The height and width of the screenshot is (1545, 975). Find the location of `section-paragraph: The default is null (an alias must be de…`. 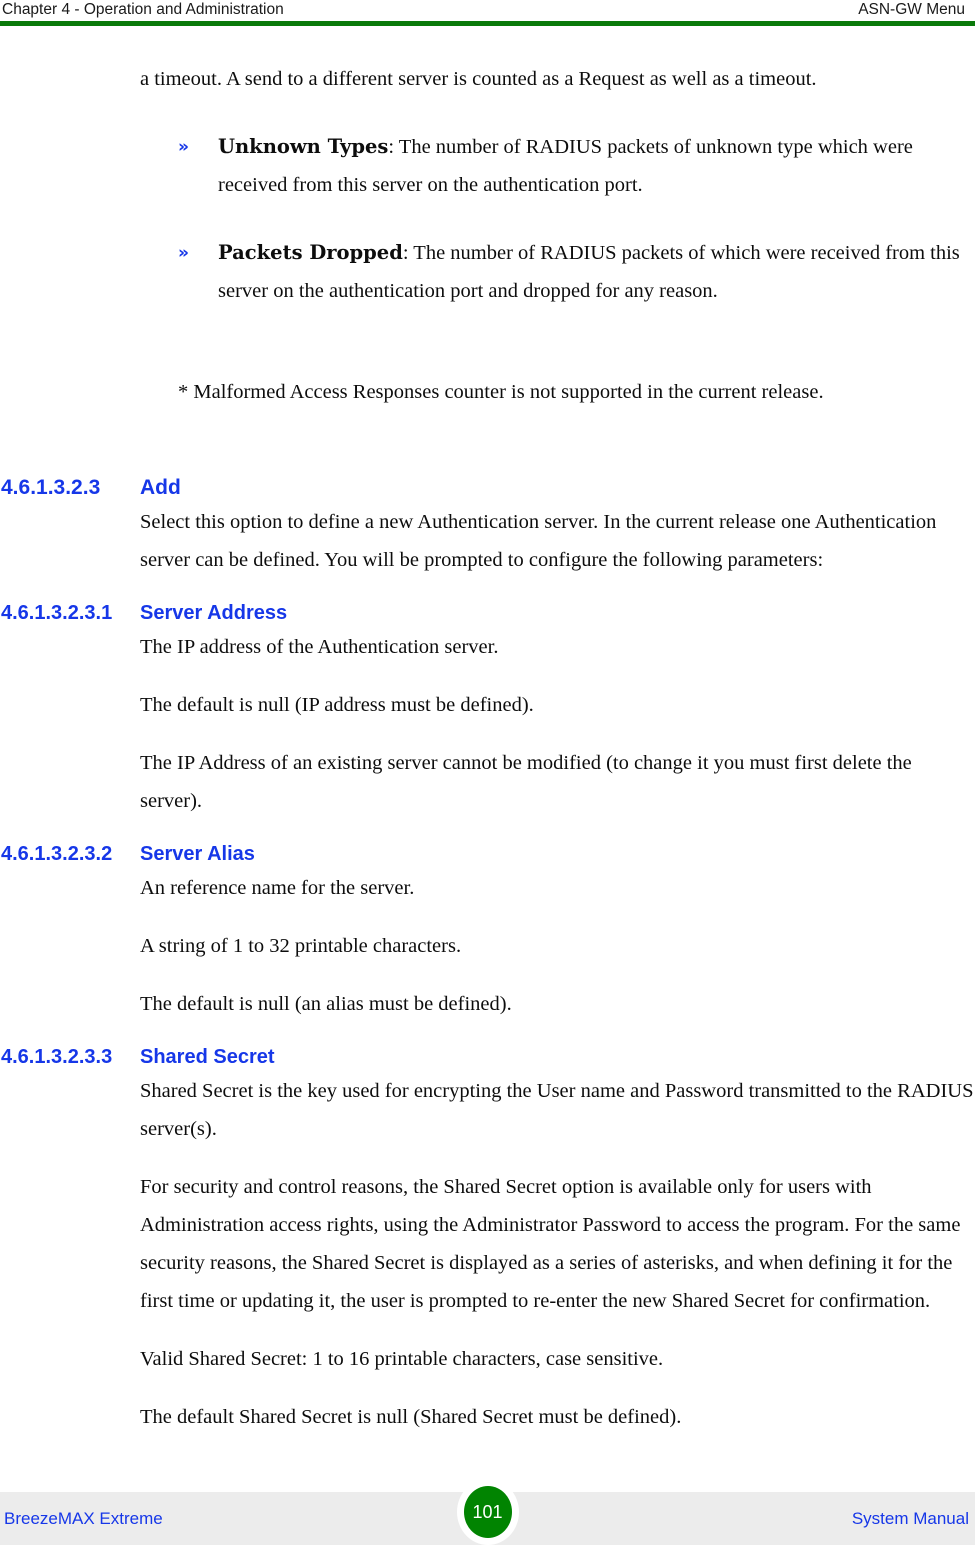

section-paragraph: The default is null (an alias must be de… is located at coordinates (326, 1004).